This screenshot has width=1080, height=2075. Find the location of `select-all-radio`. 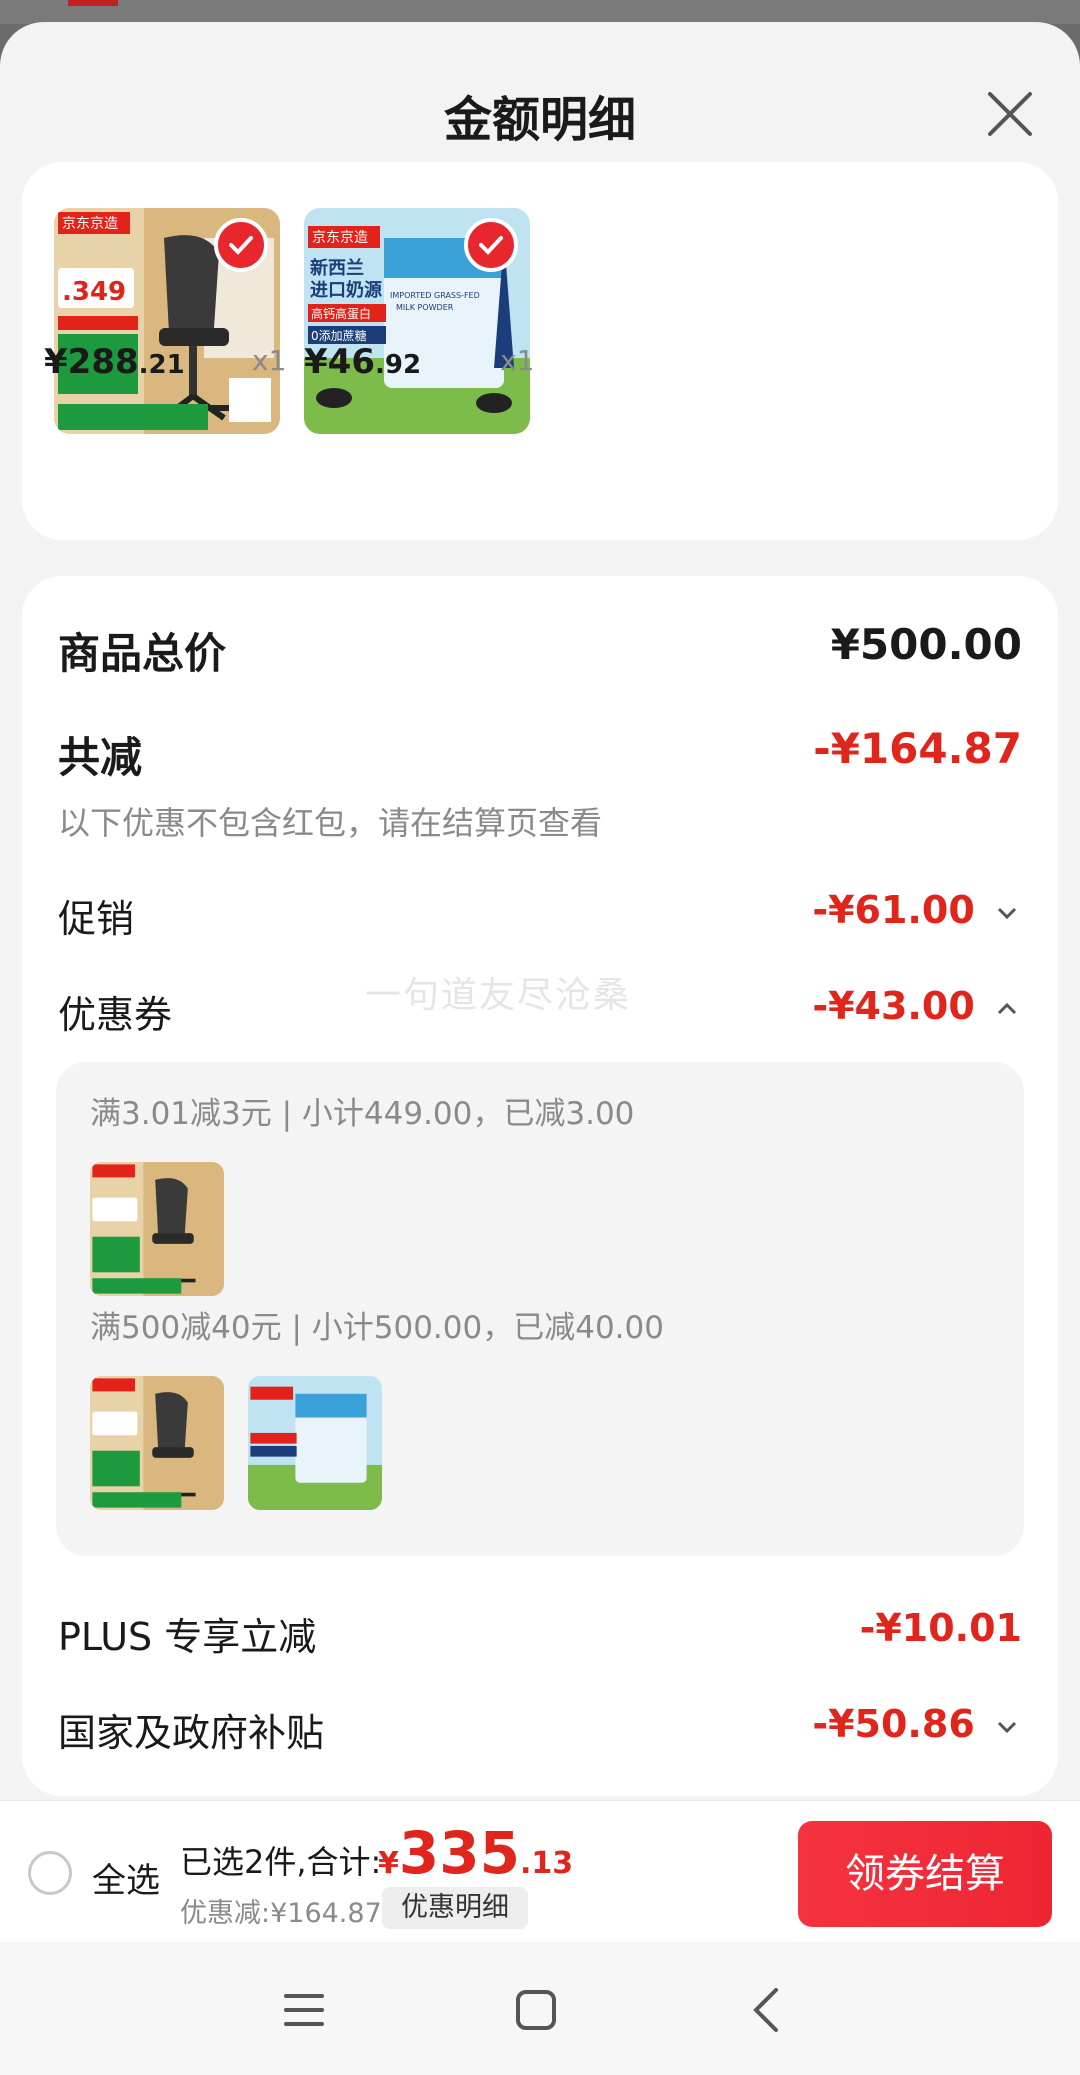

select-all-radio is located at coordinates (50, 1873).